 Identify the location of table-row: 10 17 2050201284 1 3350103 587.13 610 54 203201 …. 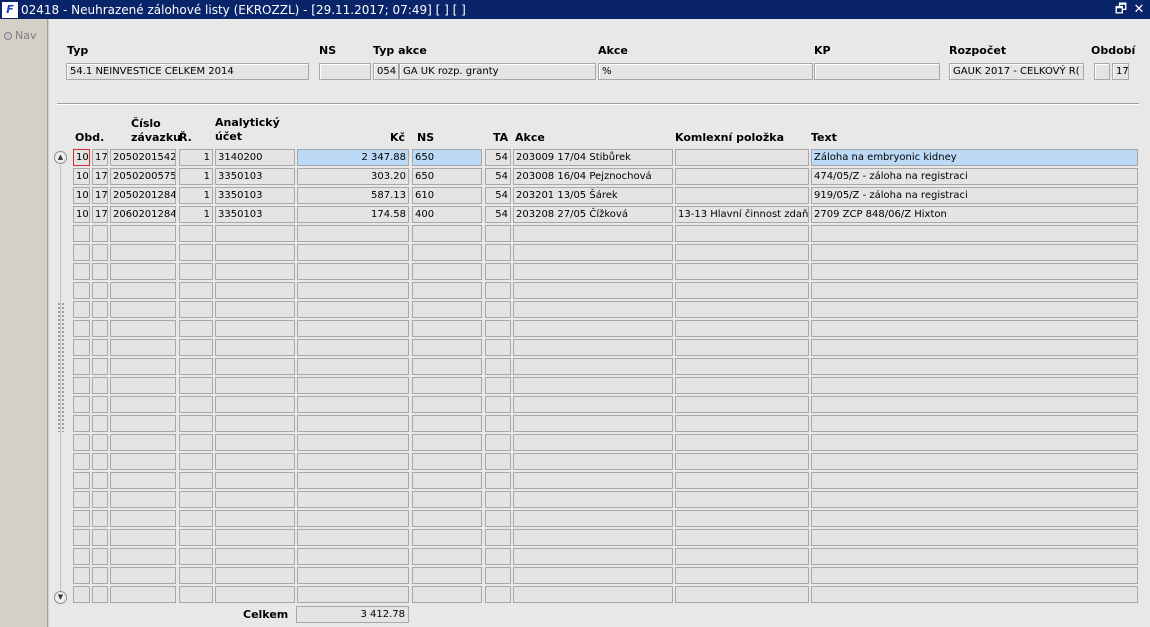
(599, 196).